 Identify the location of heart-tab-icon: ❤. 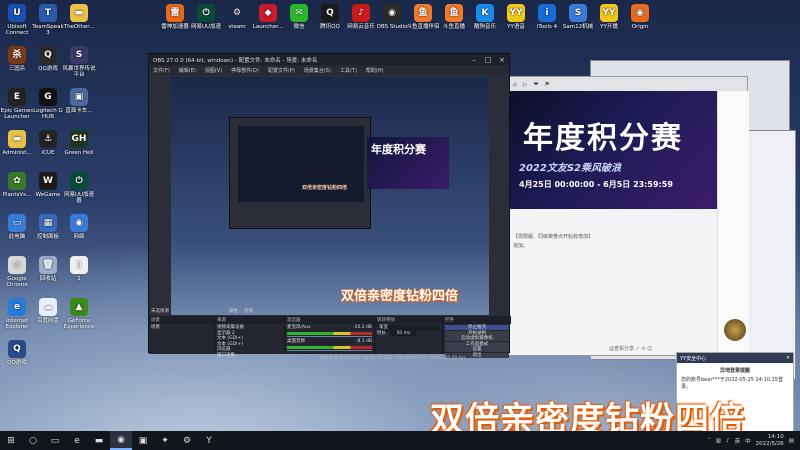
(535, 84).